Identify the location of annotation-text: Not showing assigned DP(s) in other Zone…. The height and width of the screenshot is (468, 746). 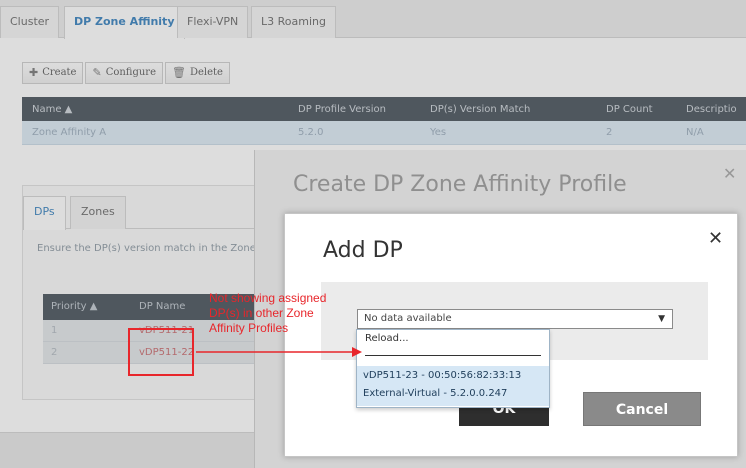
(284, 313).